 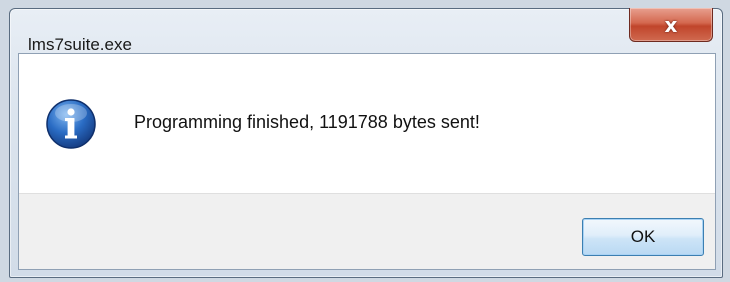 What do you see at coordinates (643, 237) in the screenshot?
I see `ok-button: OK` at bounding box center [643, 237].